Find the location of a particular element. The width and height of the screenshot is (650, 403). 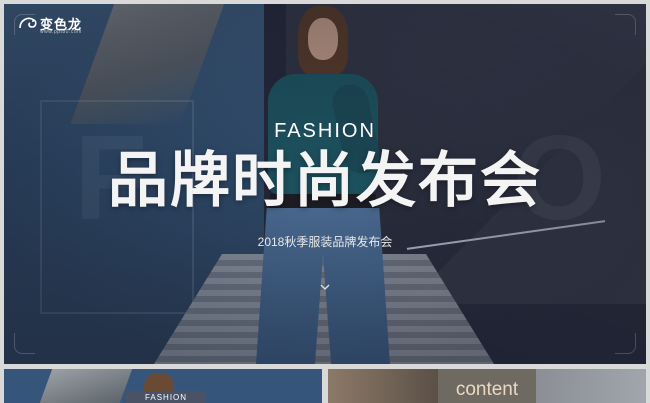

brand-url: www.ppt80.com is located at coordinates (61, 32).